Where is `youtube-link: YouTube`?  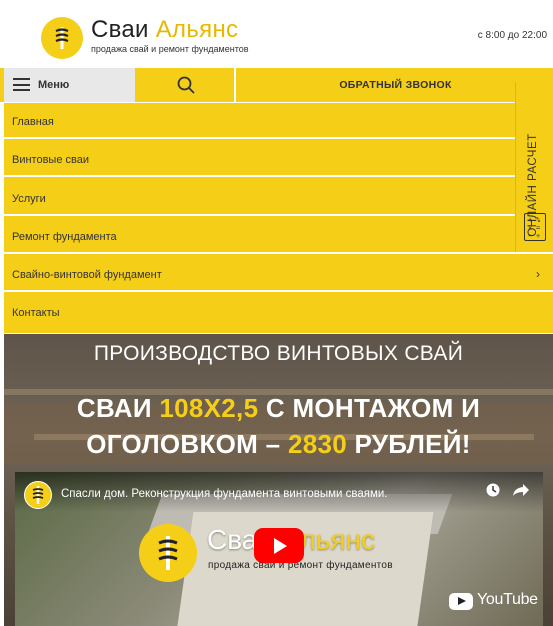 youtube-link: YouTube is located at coordinates (493, 601).